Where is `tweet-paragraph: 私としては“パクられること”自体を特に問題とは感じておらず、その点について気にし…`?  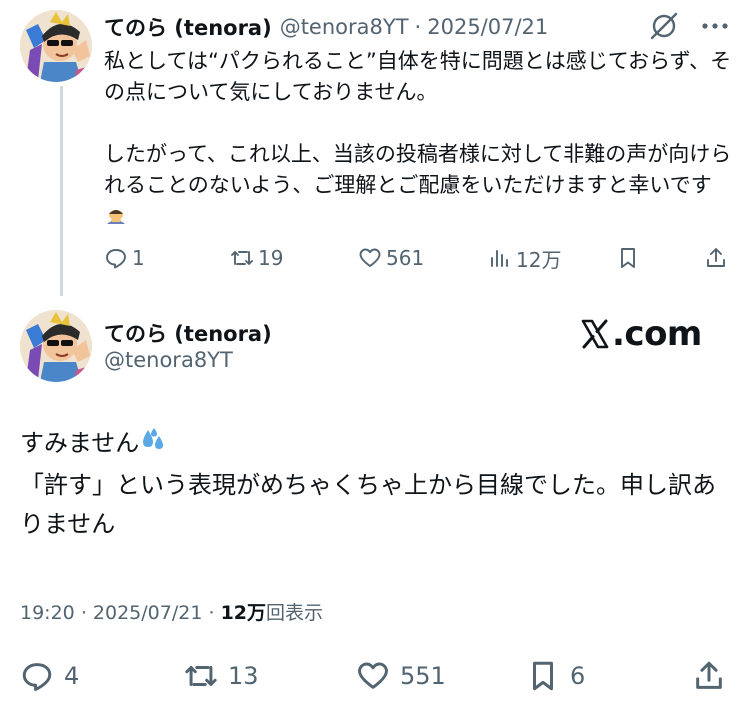 tweet-paragraph: 私としては“パクられること”自体を特に問題とは感じておらず、その点について気にし… is located at coordinates (418, 76).